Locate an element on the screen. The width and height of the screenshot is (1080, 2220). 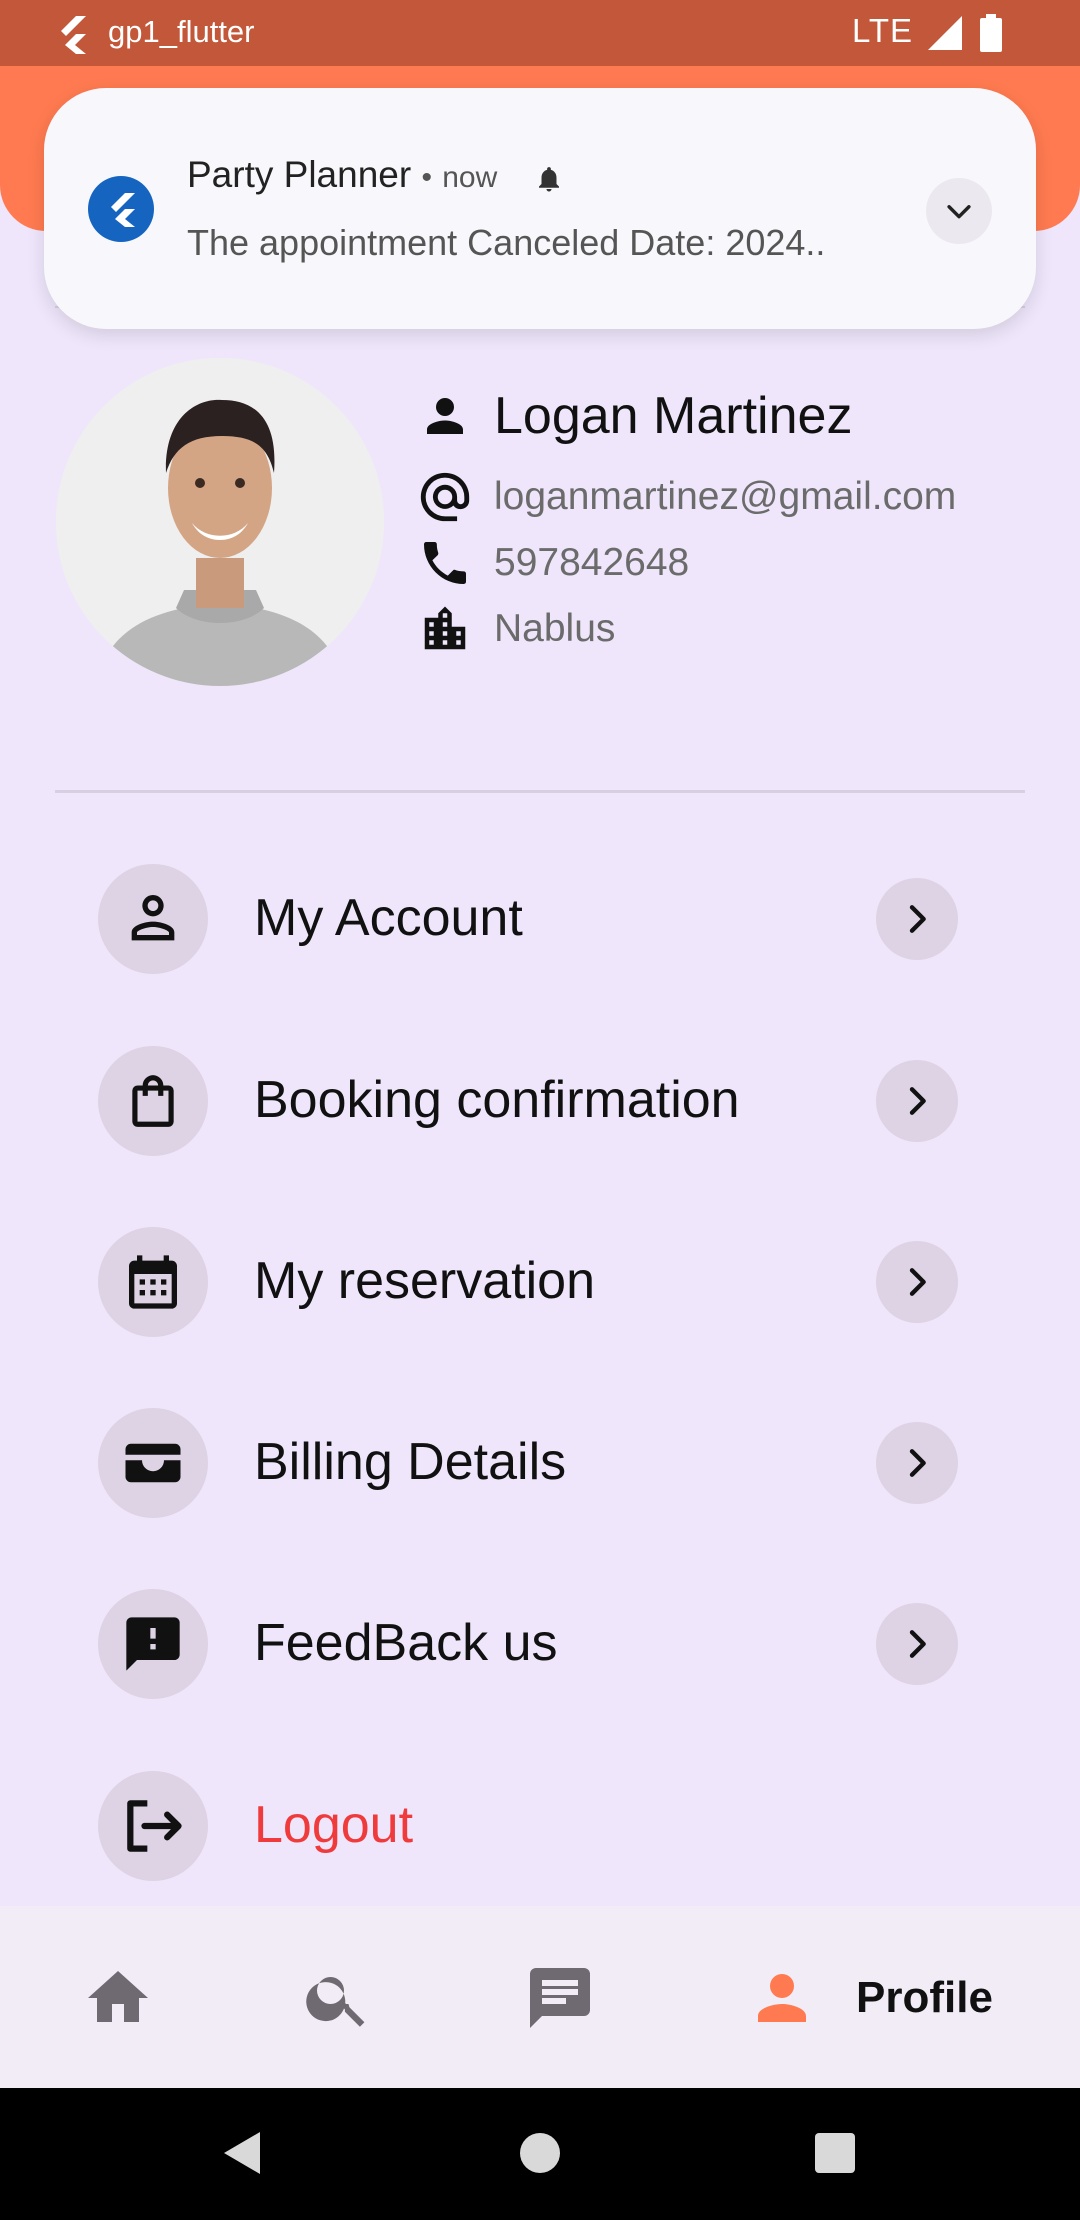
bottom-navigation: Profile is located at coordinates (540, 1997).